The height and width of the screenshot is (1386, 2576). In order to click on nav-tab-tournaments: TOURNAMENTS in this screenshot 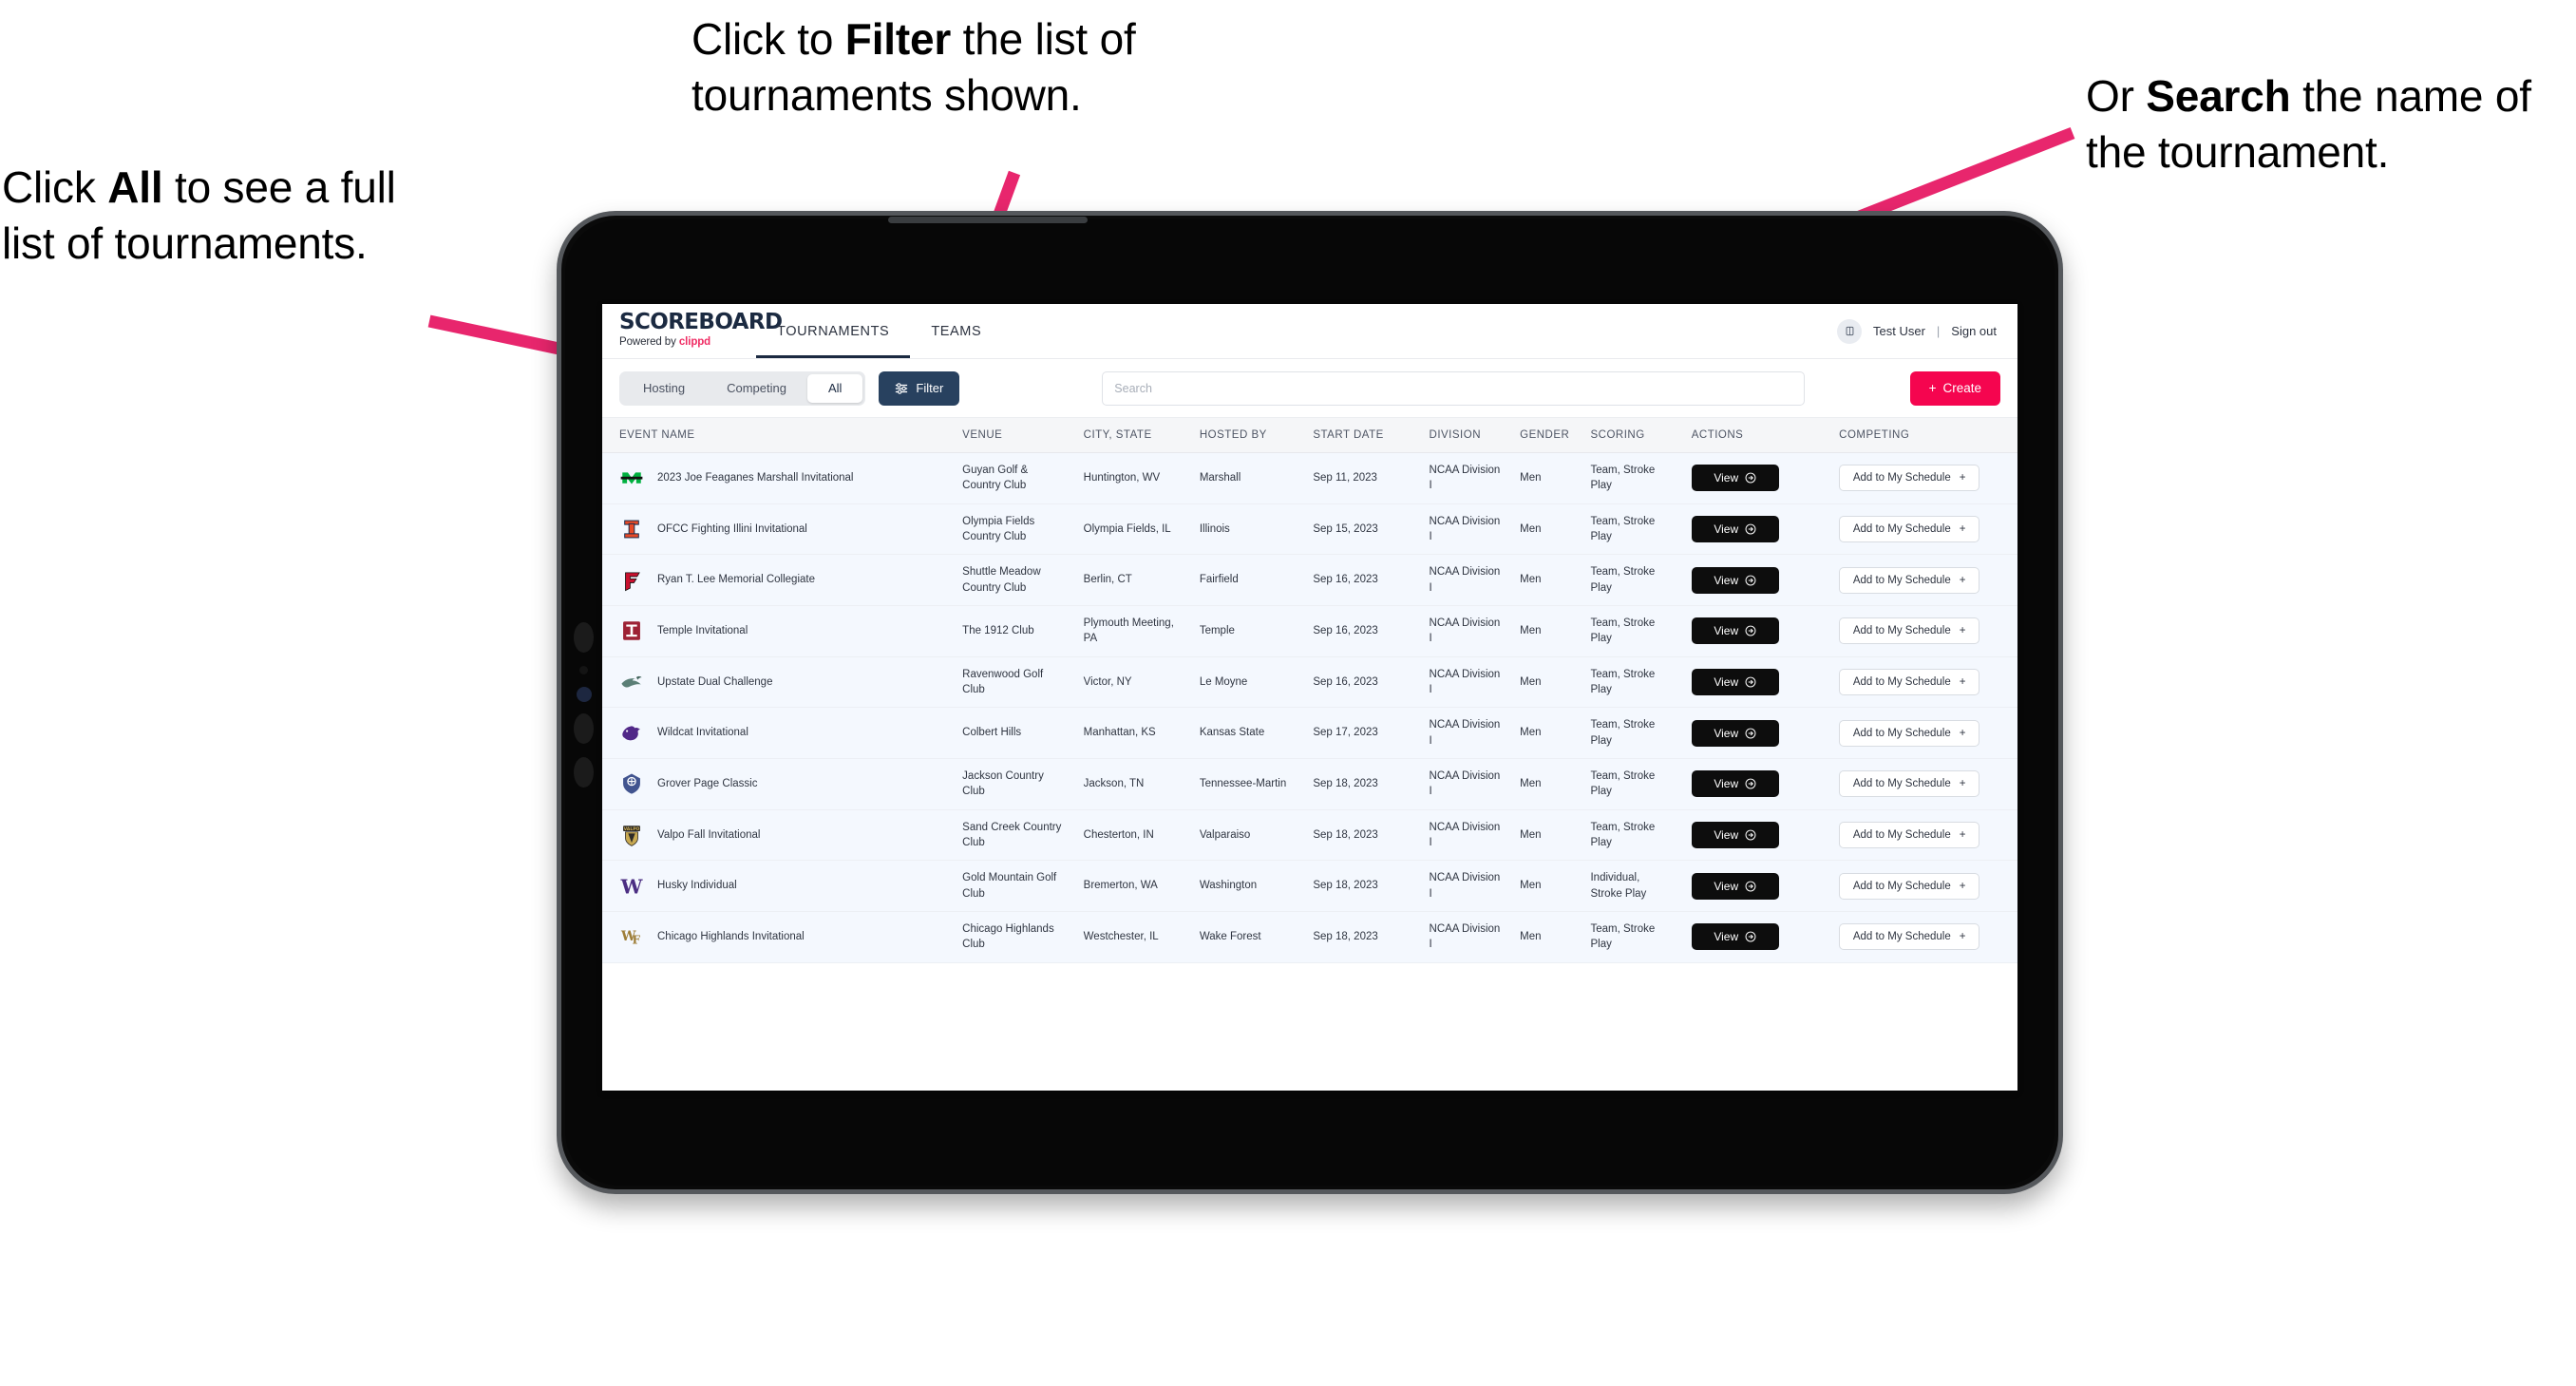, I will do `click(833, 331)`.